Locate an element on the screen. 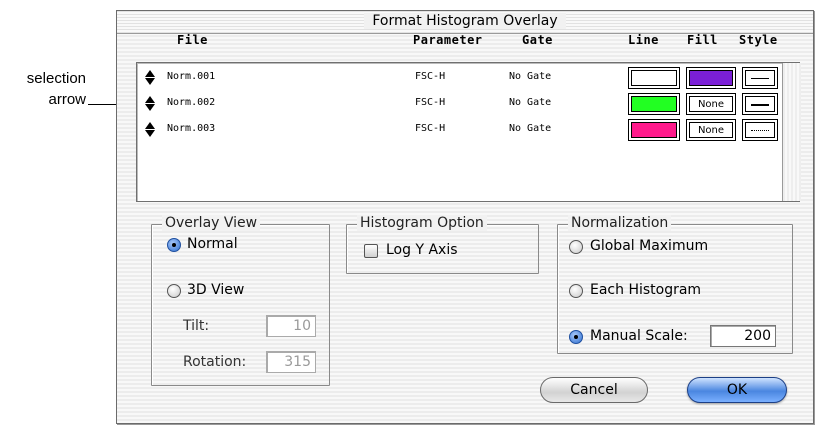  list-row: Norm.002 FSC-H No Gate None is located at coordinates (457, 104).